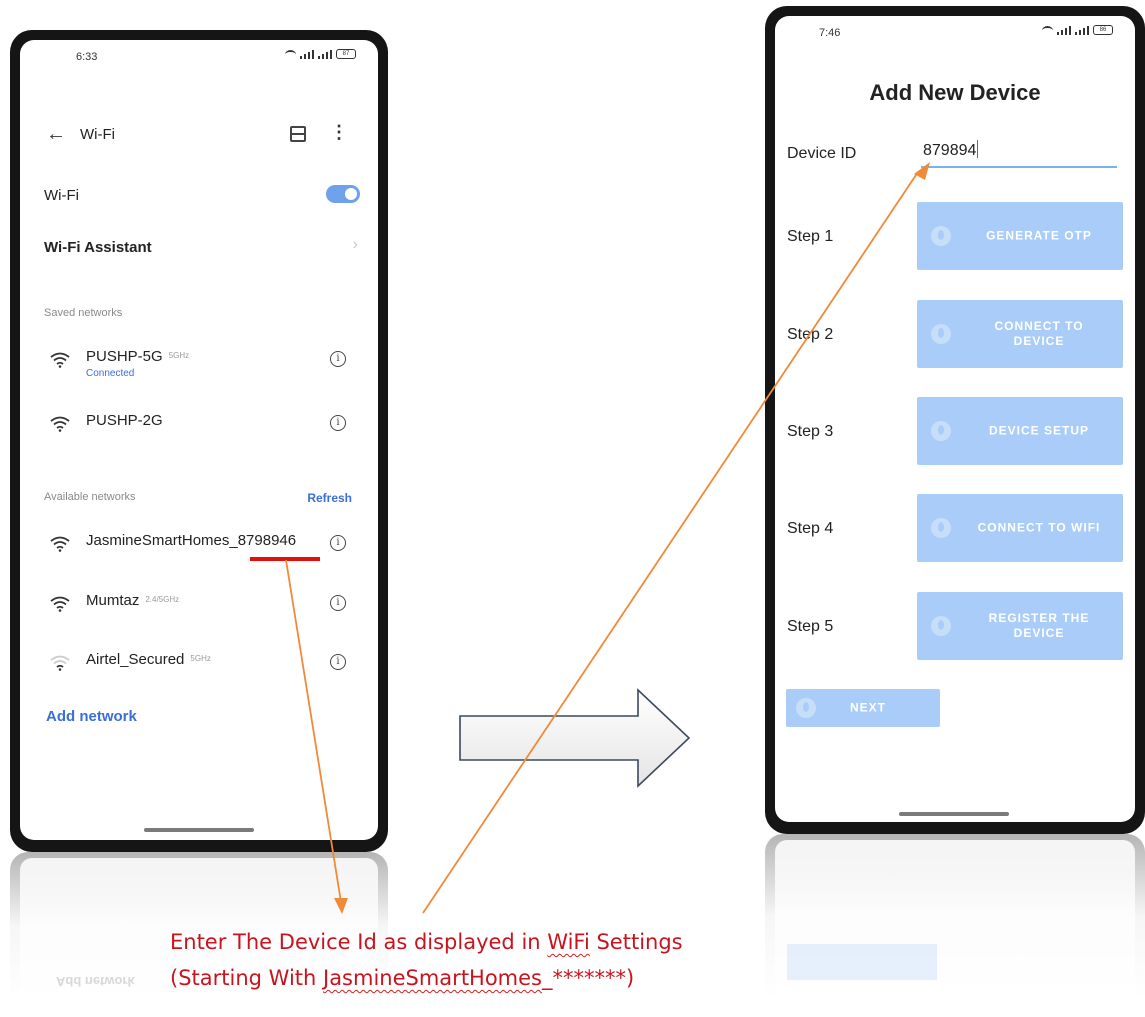 The width and height of the screenshot is (1145, 1017). I want to click on step-4-label: Step 4, so click(810, 528).